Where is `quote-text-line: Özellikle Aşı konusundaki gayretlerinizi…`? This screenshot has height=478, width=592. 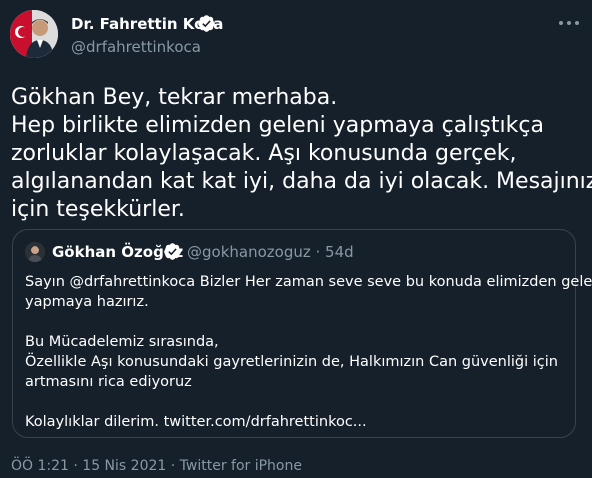
quote-text-line: Özellikle Aşı konusundaki gayretlerinizi… is located at coordinates (291, 362).